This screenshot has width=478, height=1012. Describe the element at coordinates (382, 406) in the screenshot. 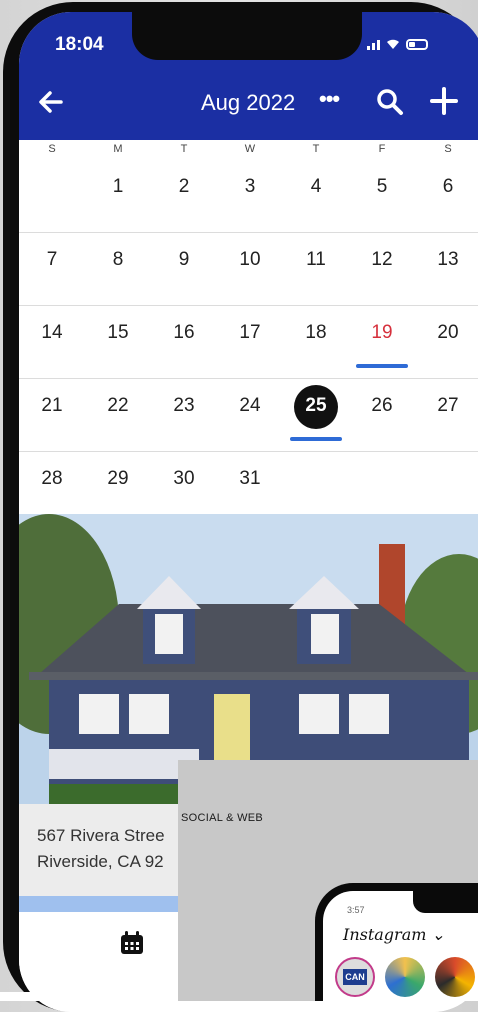

I see `day-cell: 26` at that location.